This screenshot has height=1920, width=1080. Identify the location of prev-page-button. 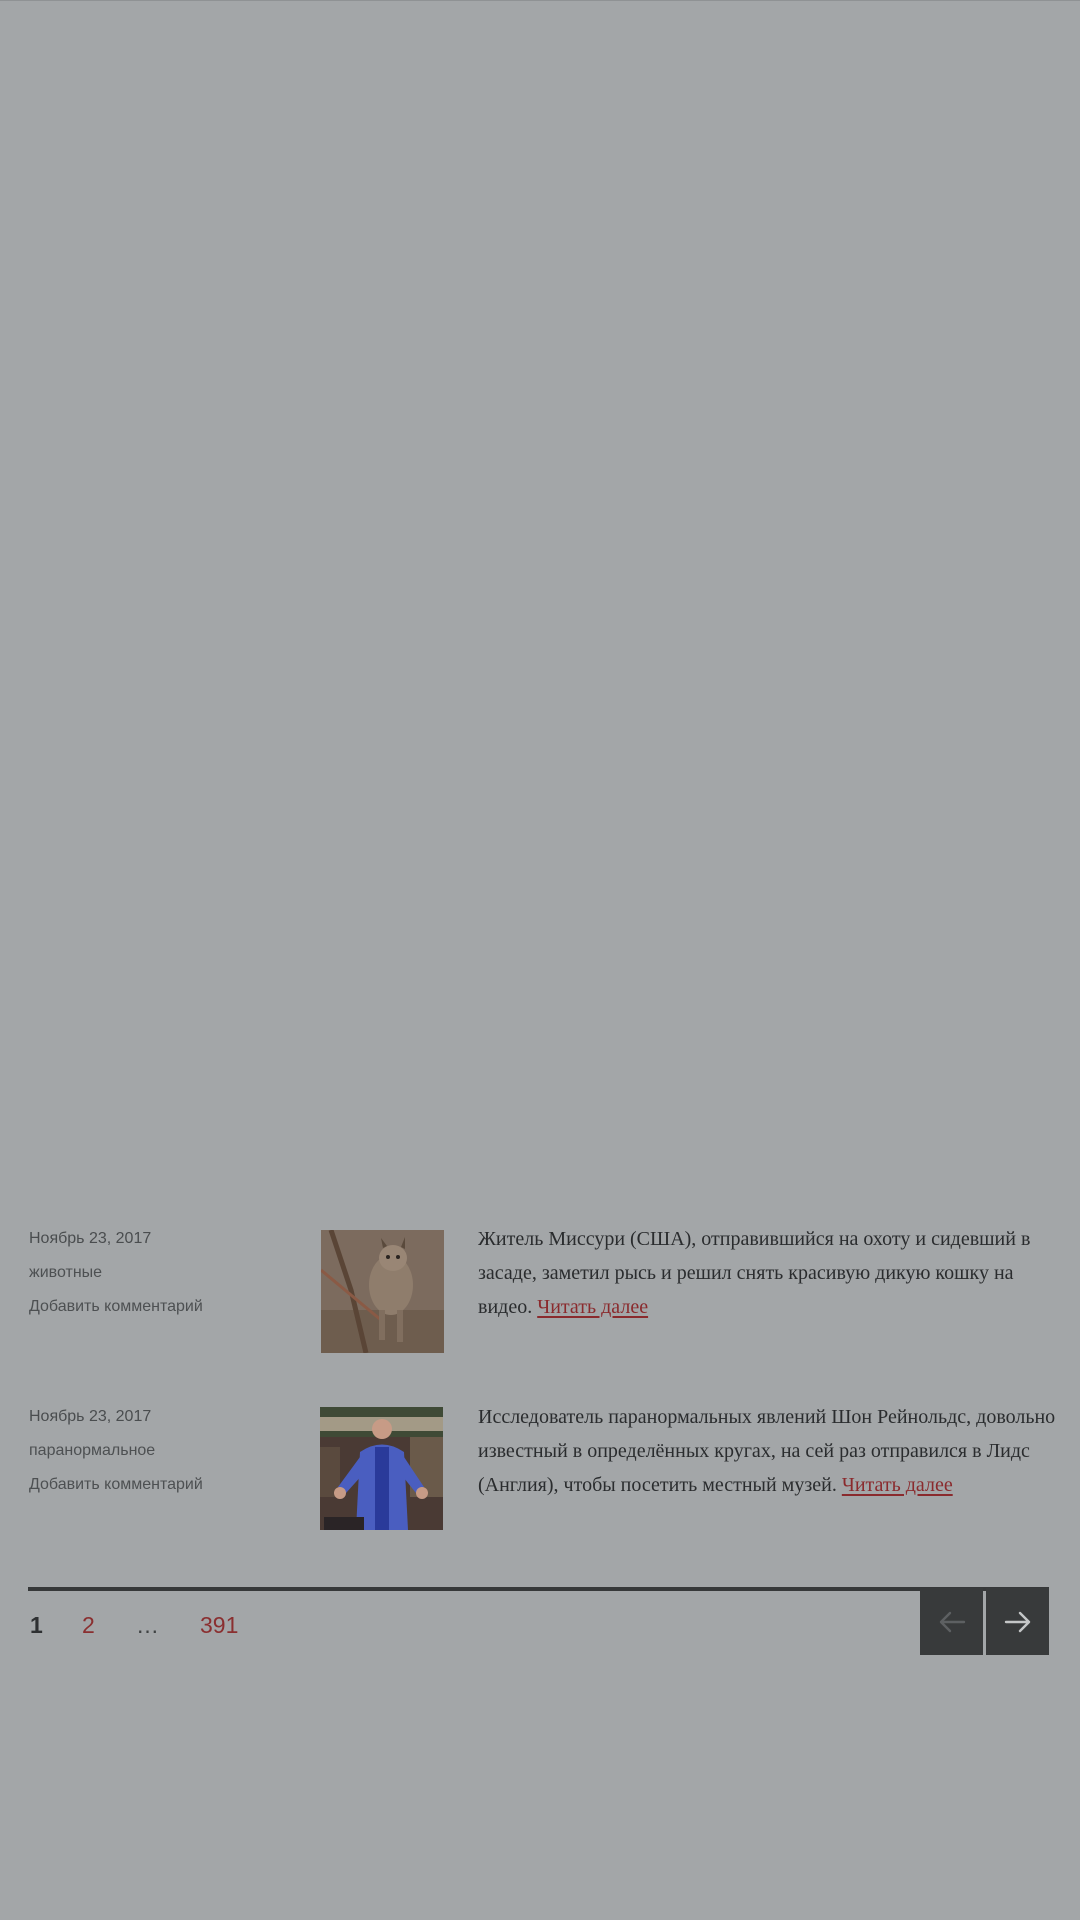
(951, 1621).